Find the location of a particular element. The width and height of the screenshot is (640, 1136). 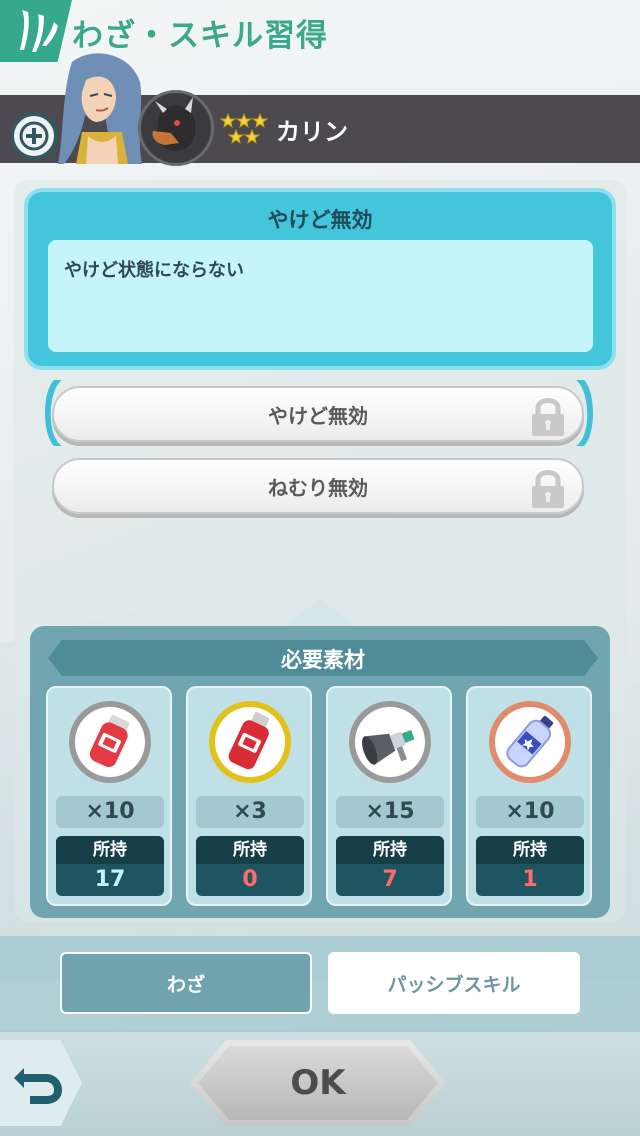

plus-circle-icon is located at coordinates (34, 136).